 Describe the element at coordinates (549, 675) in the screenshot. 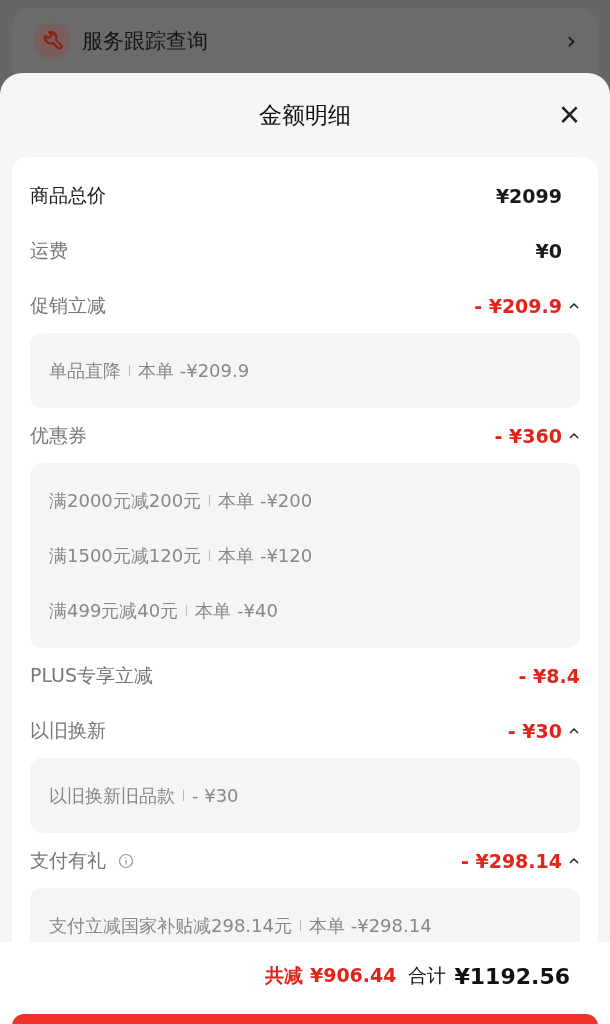

I see `item-amount: - ¥8.4` at that location.